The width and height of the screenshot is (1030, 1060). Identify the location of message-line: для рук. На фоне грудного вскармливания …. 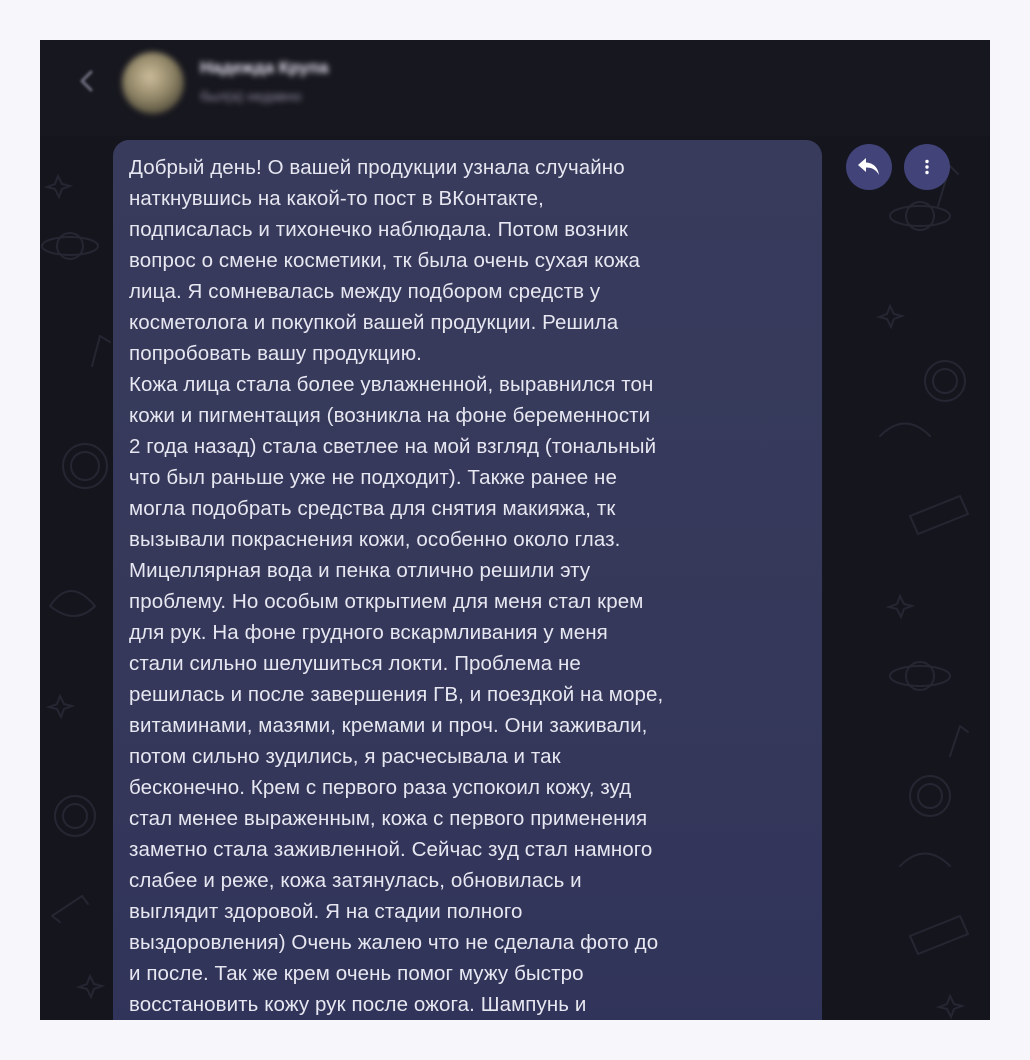
(368, 632).